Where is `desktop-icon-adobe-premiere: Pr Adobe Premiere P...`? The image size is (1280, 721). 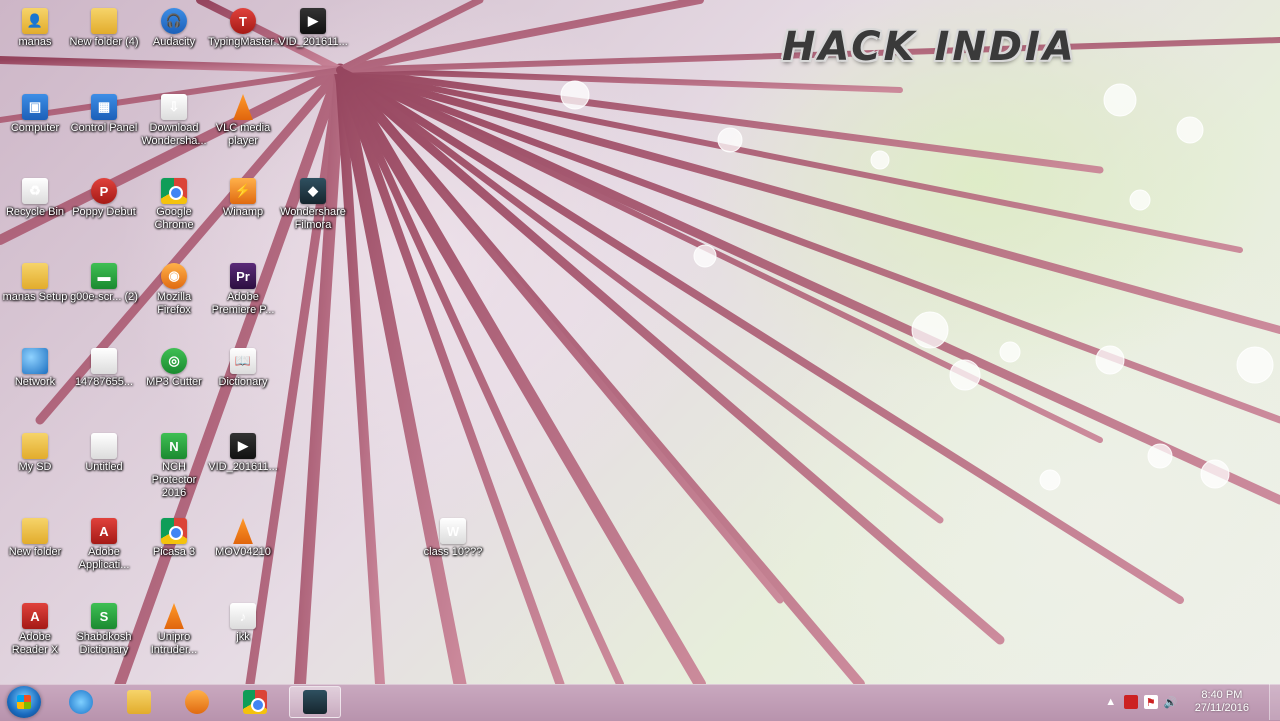 desktop-icon-adobe-premiere: Pr Adobe Premiere P... is located at coordinates (243, 290).